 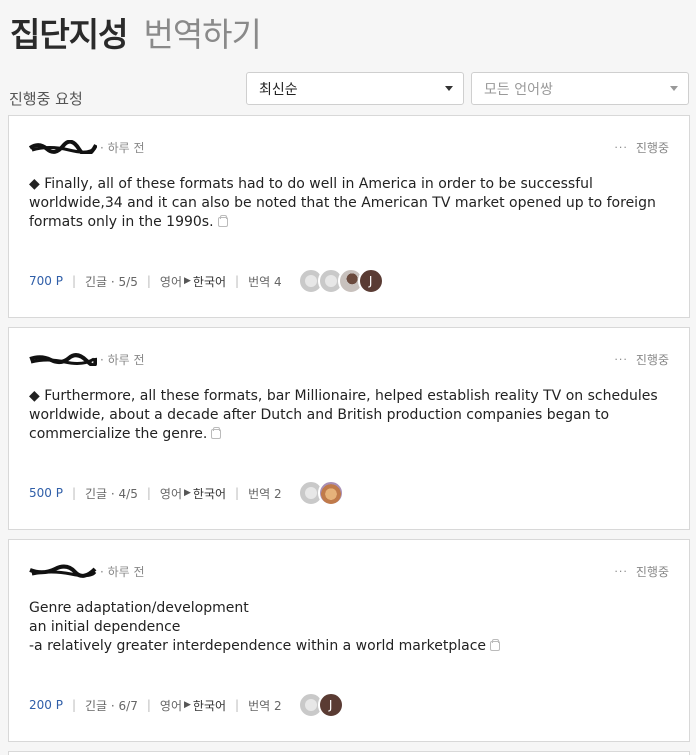 I want to click on request-meta: 200 P | 긴글 · 6/7 | 영어 ▶ 한국어 | 번역 2 J, so click(x=186, y=705).